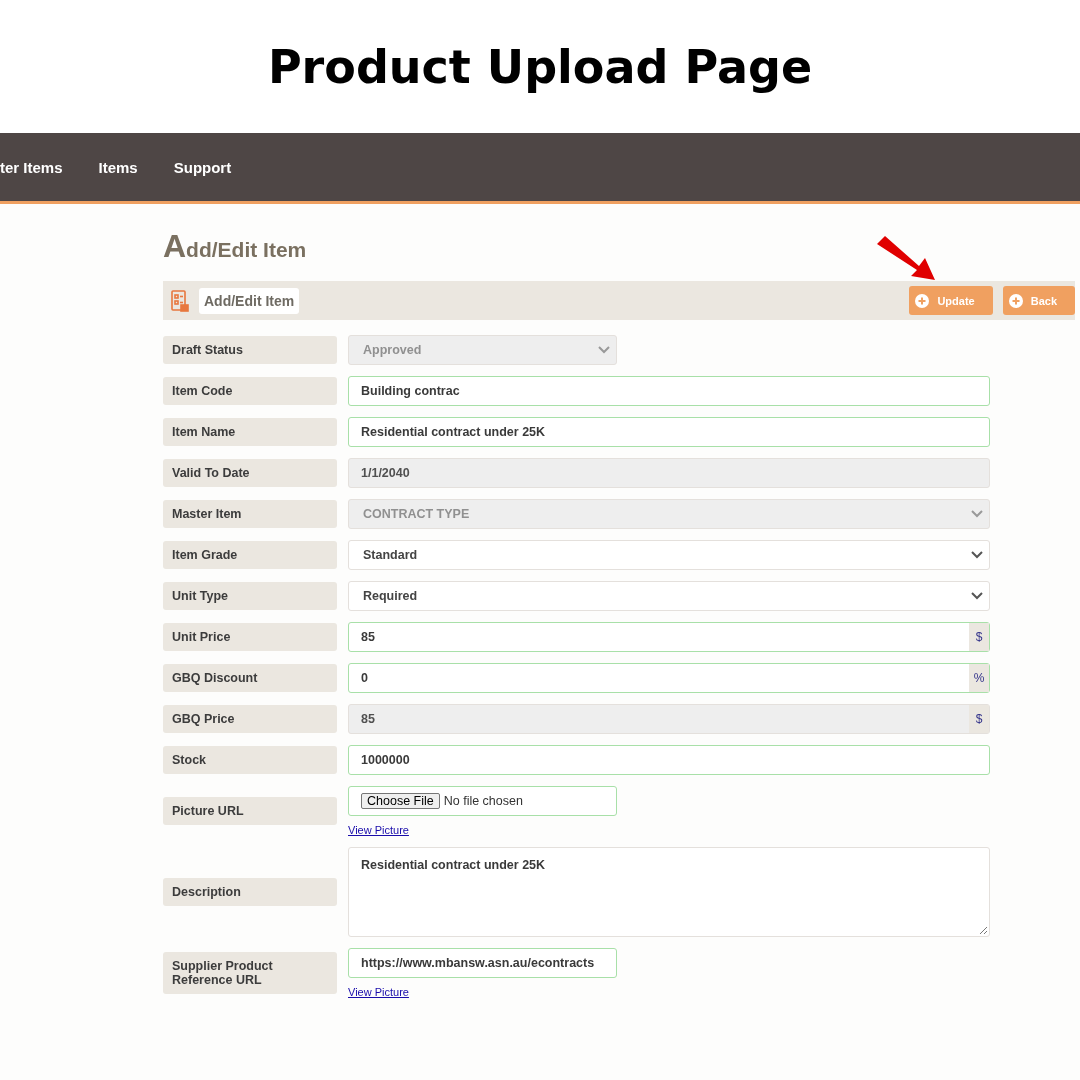 The image size is (1080, 1080). I want to click on resize-handle-icon, so click(983, 930).